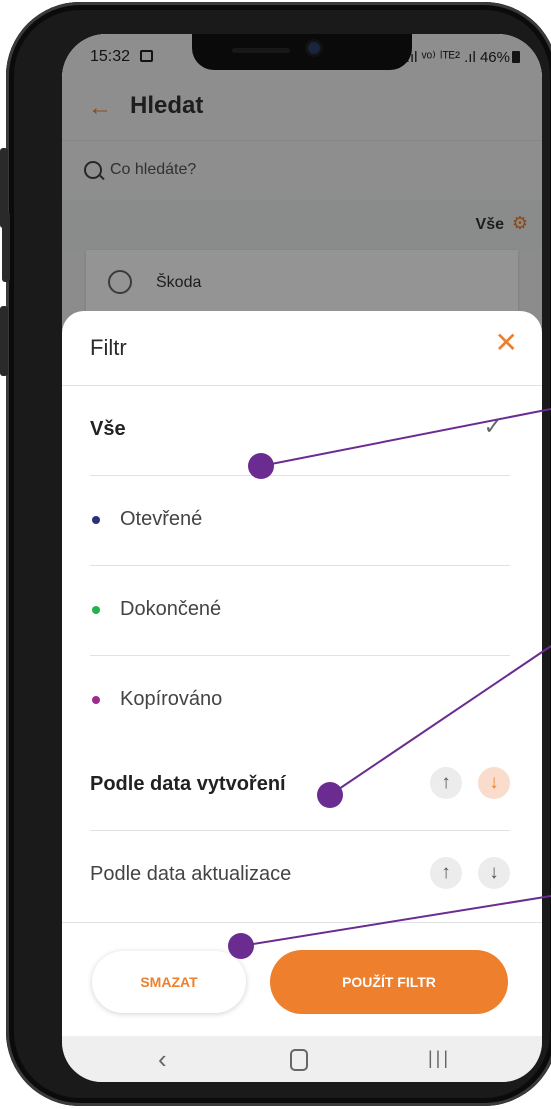  Describe the element at coordinates (299, 1060) in the screenshot. I see `nav-home-icon` at that location.